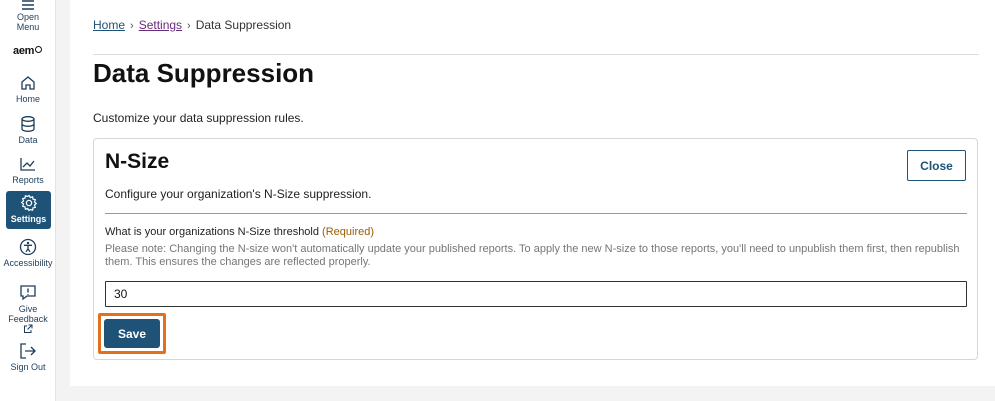 Image resolution: width=995 pixels, height=401 pixels. What do you see at coordinates (160, 25) in the screenshot?
I see `breadcrumb-settings-link: Settings` at bounding box center [160, 25].